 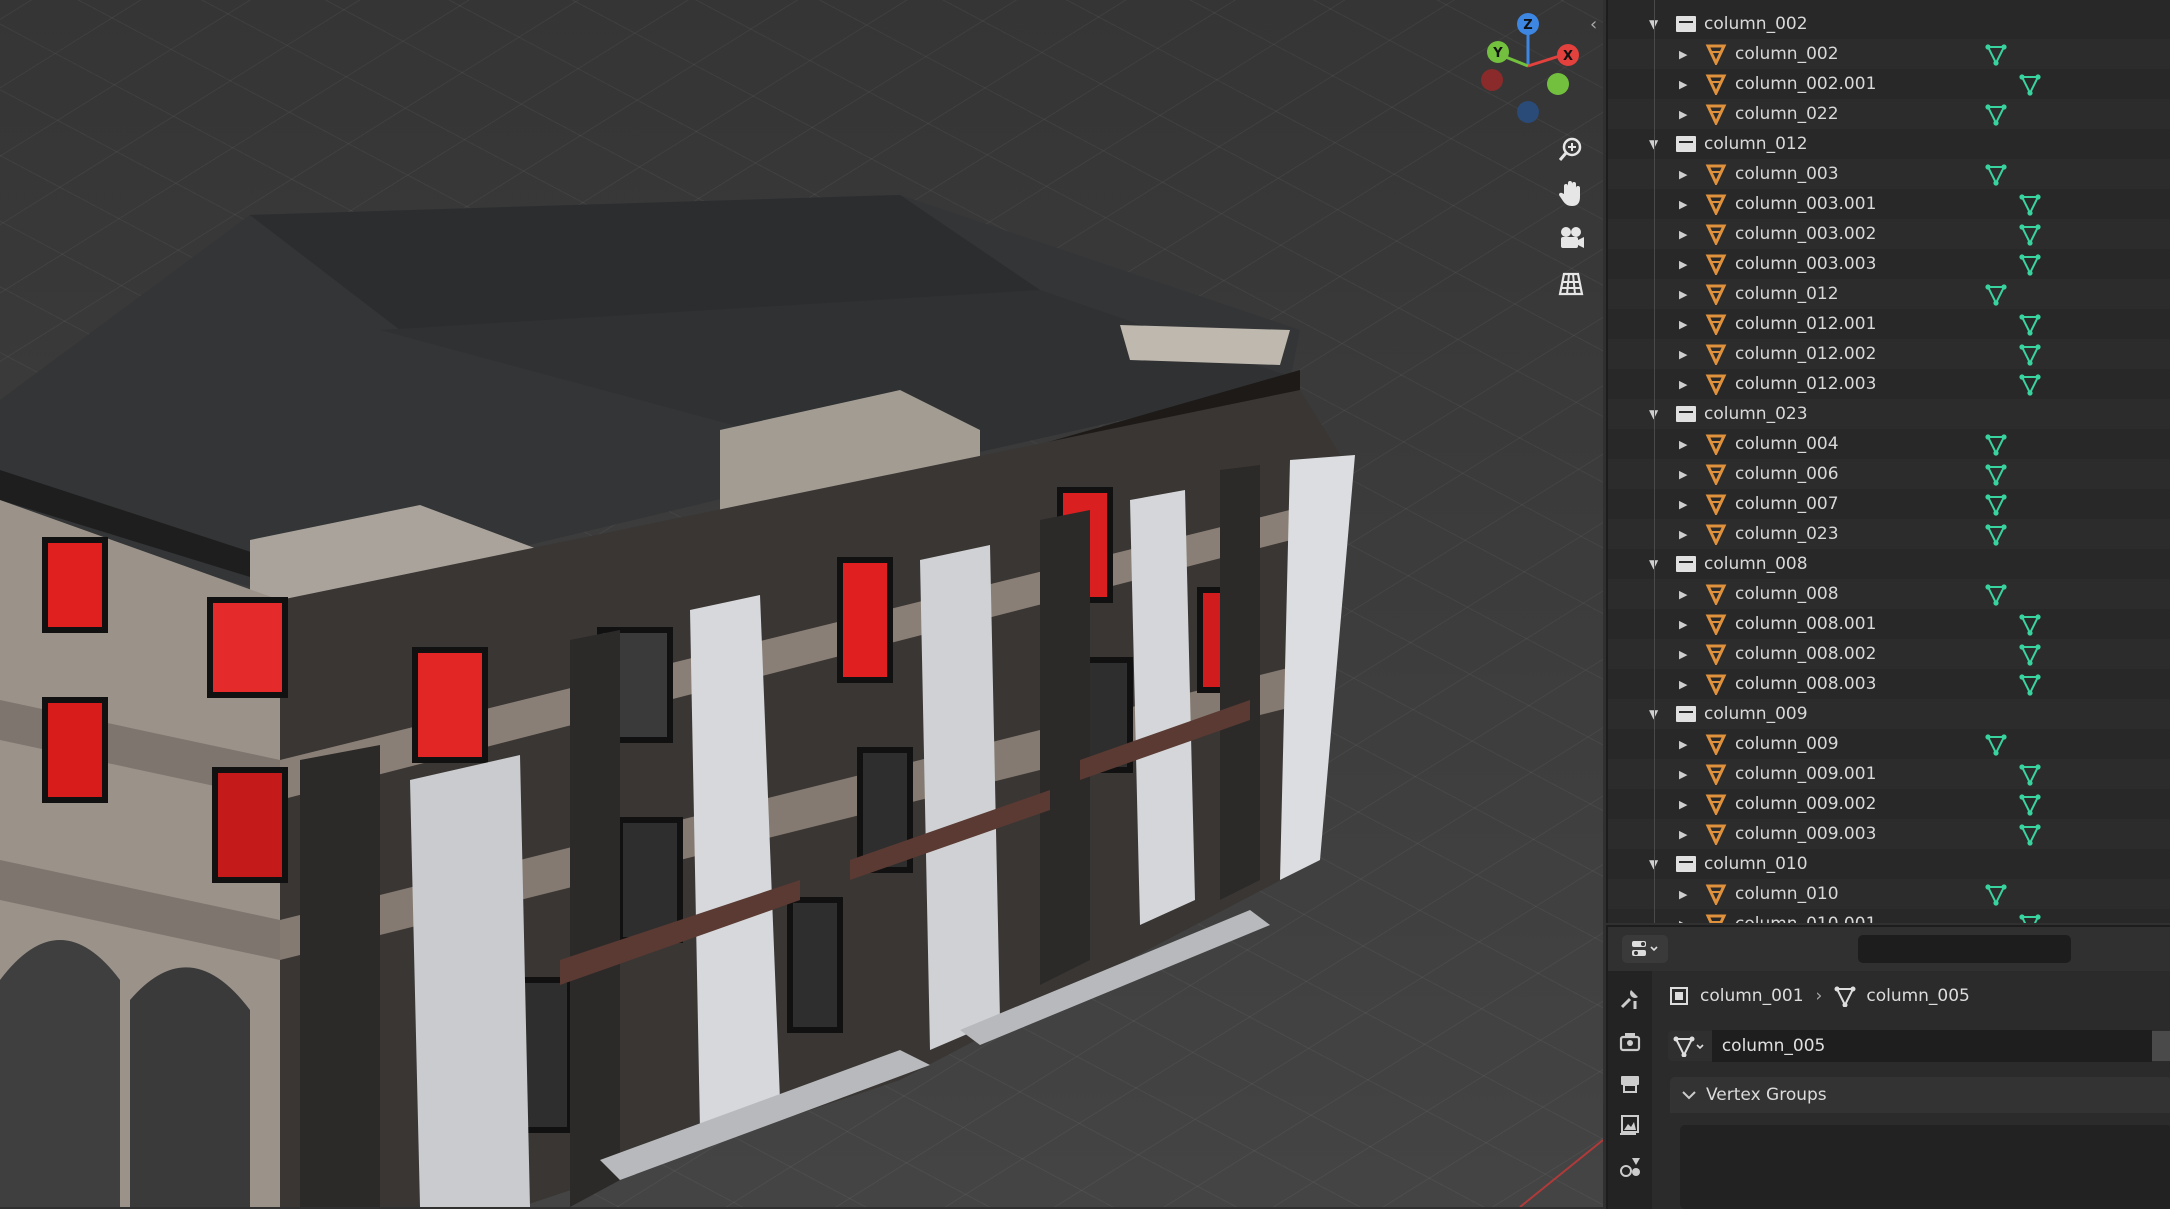 What do you see at coordinates (1571, 239) in the screenshot?
I see `camera-view-icon` at bounding box center [1571, 239].